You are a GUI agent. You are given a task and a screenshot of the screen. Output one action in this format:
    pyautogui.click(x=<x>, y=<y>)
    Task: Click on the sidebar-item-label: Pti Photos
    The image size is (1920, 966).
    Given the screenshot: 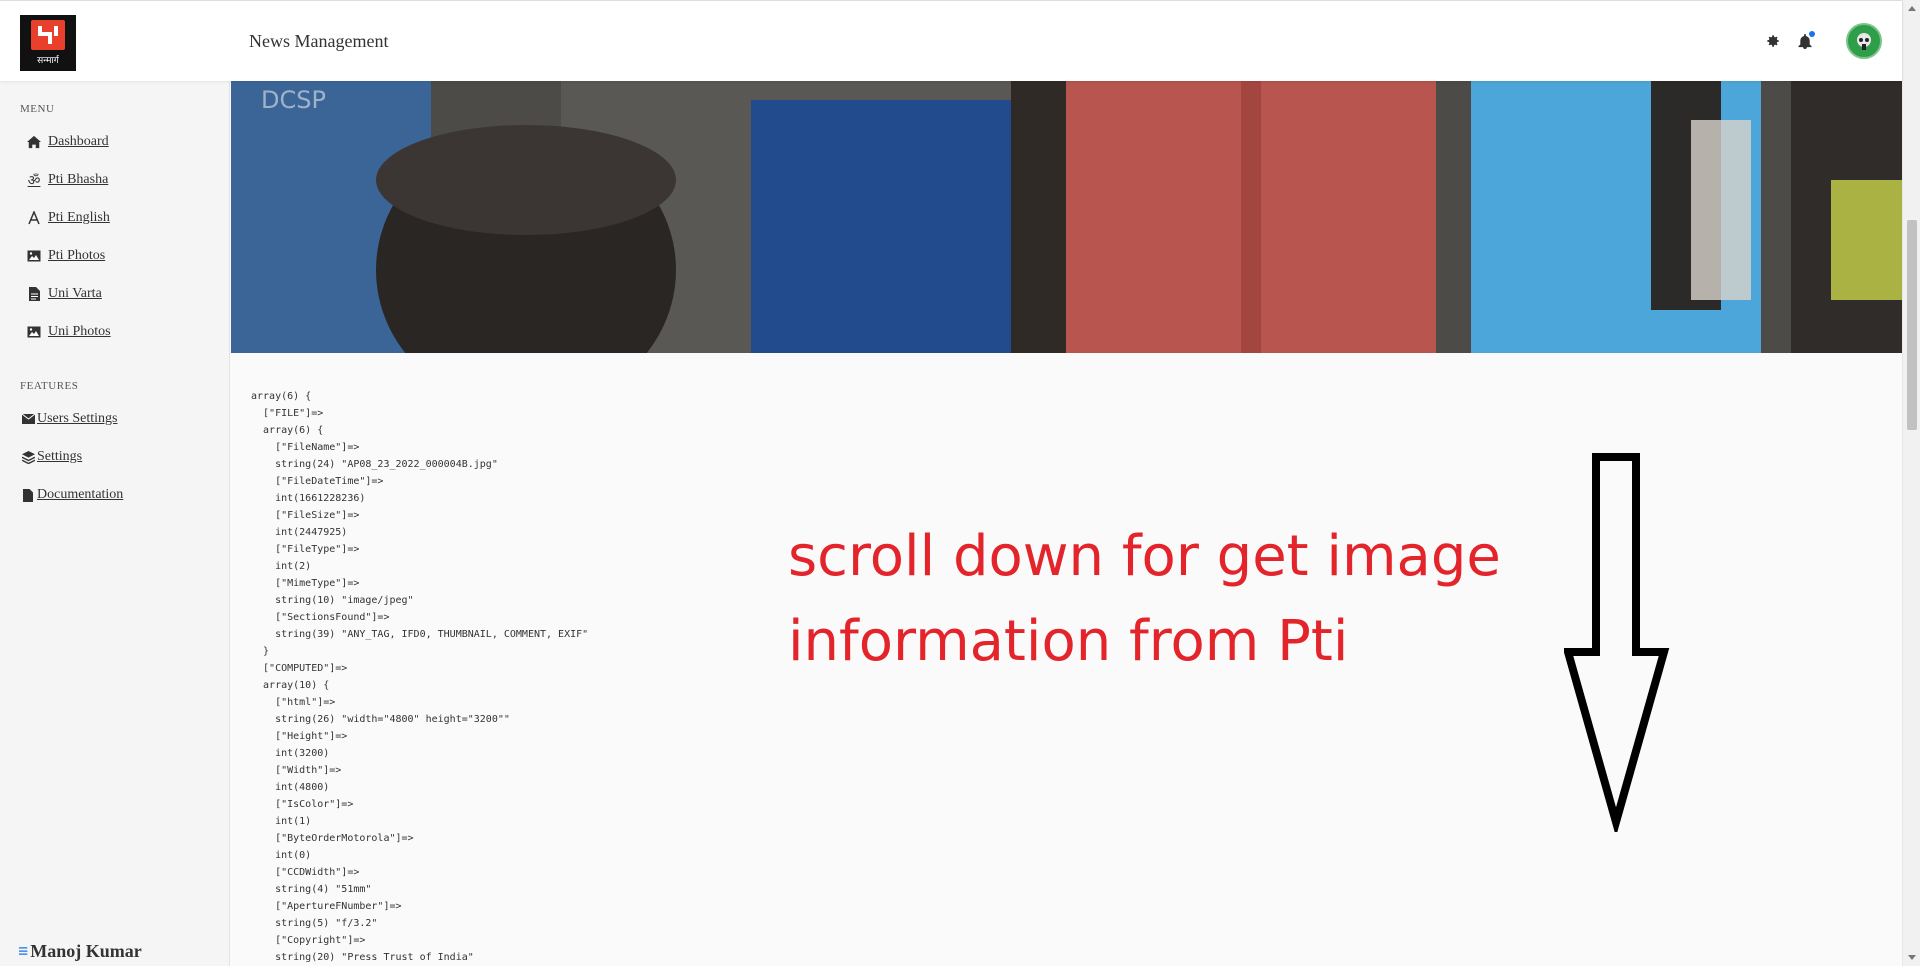 What is the action you would take?
    pyautogui.click(x=77, y=255)
    